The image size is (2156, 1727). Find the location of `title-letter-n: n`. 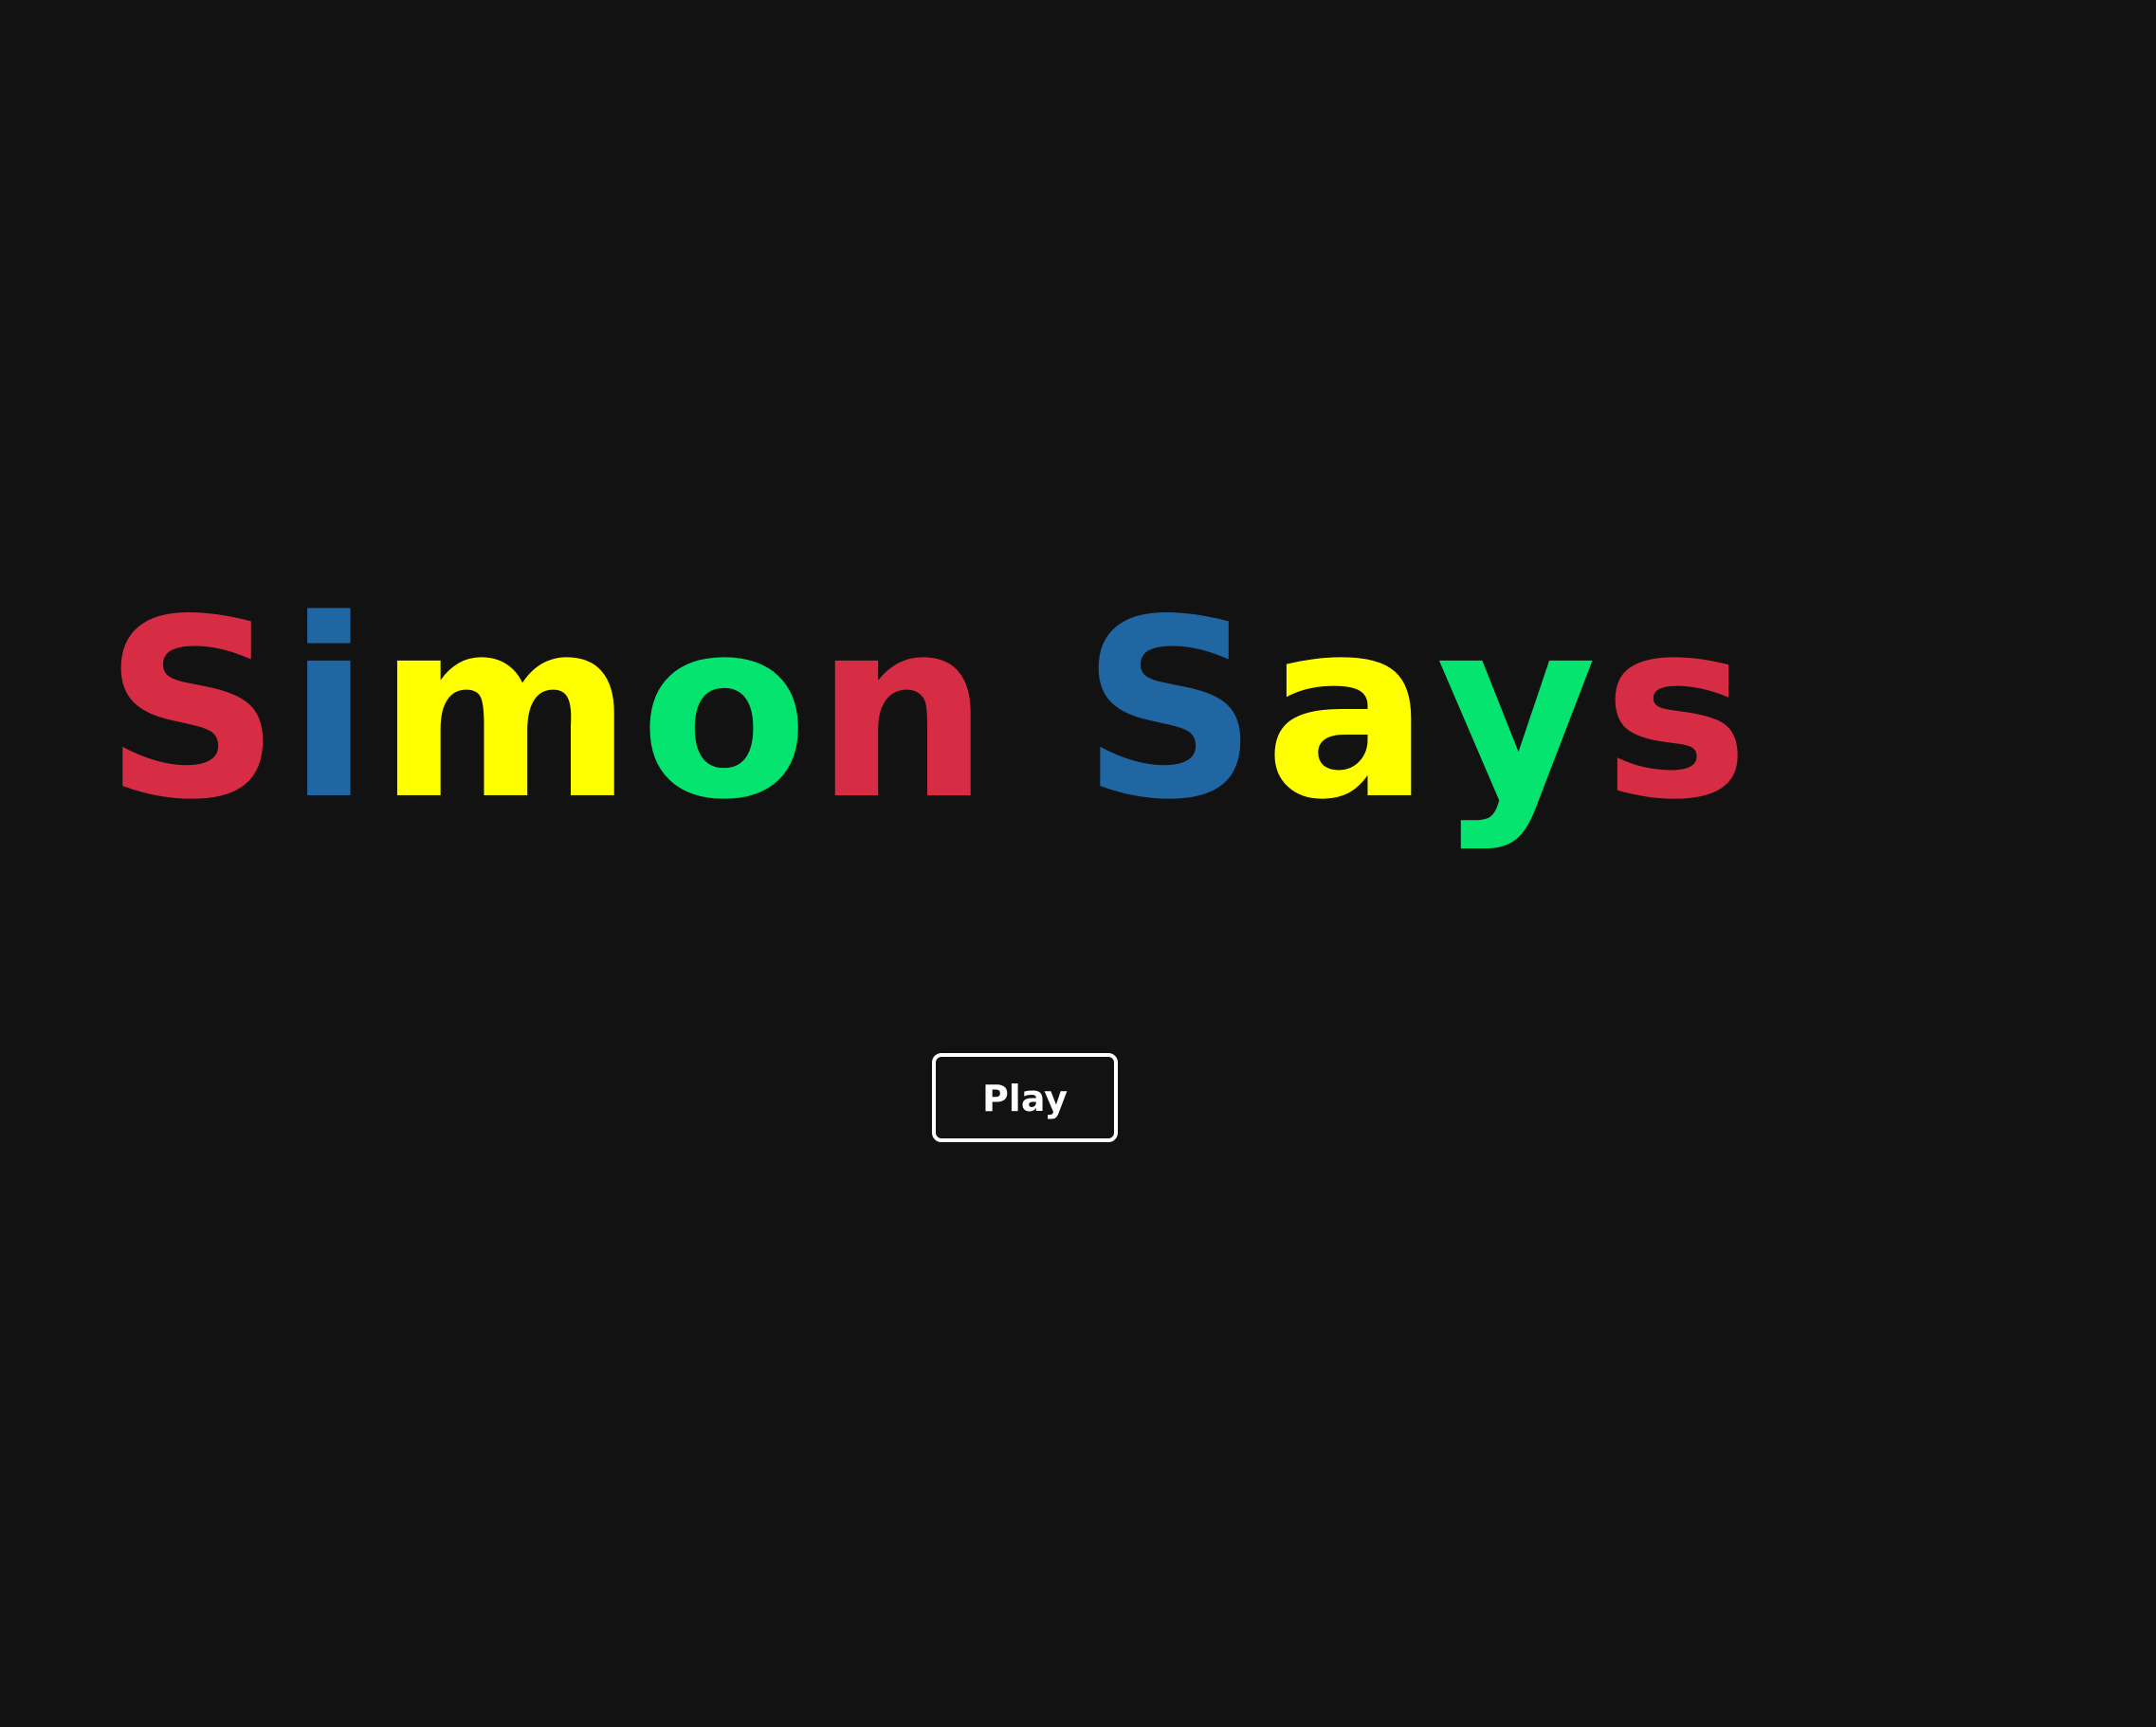

title-letter-n: n is located at coordinates (904, 711).